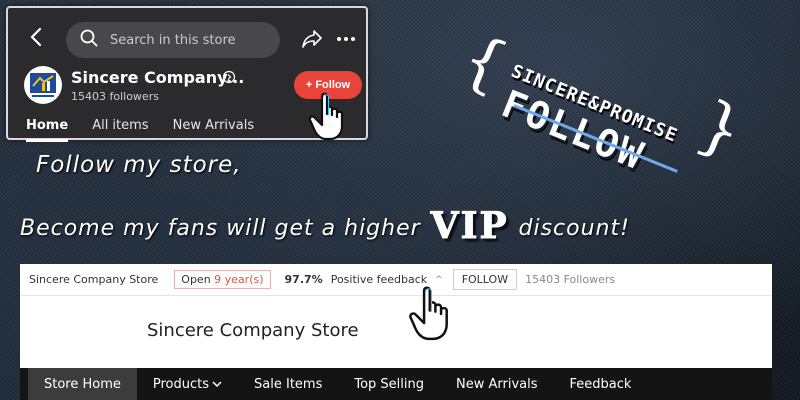 The height and width of the screenshot is (400, 800). Describe the element at coordinates (720, 129) in the screenshot. I see `right-brace-decoration: }` at that location.